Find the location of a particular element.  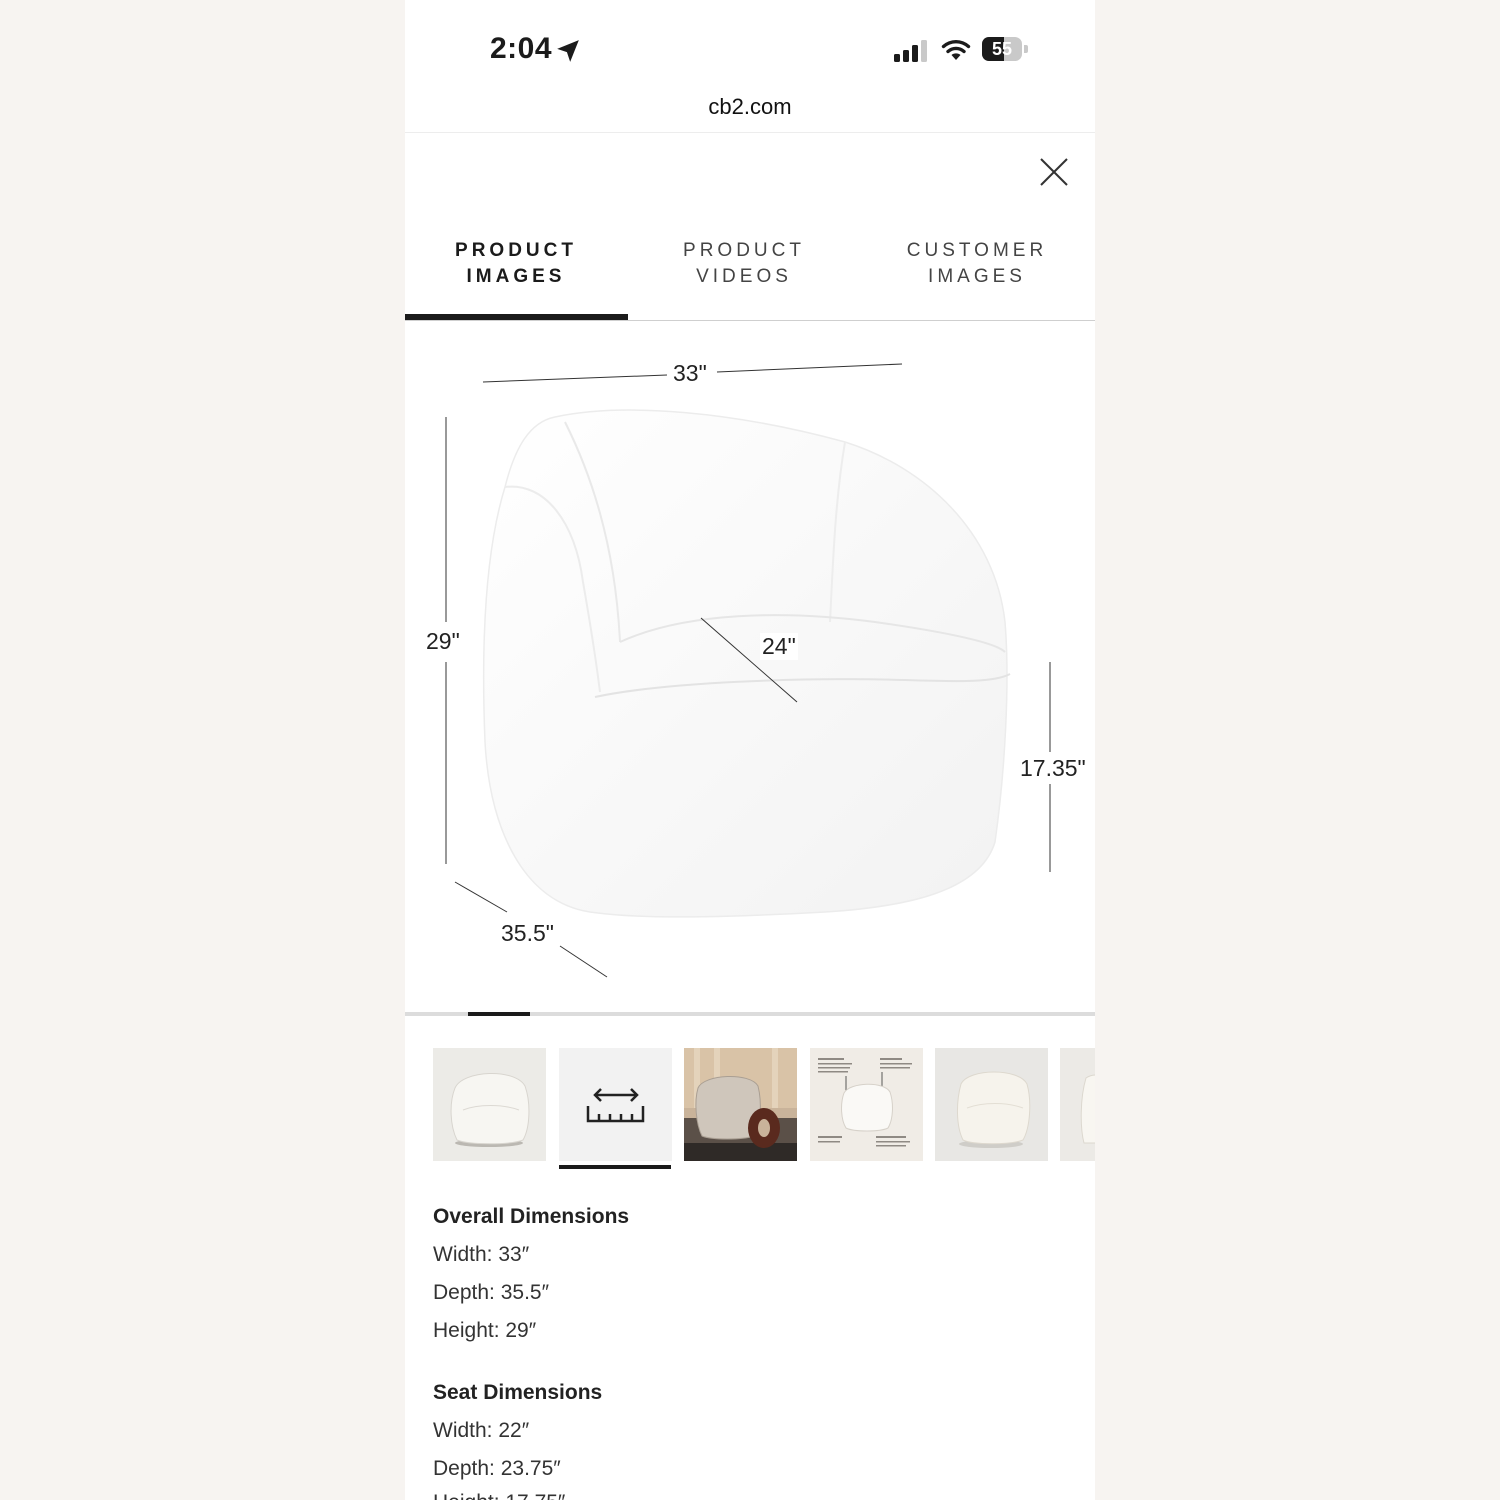

location-arrow-icon is located at coordinates (568, 51).